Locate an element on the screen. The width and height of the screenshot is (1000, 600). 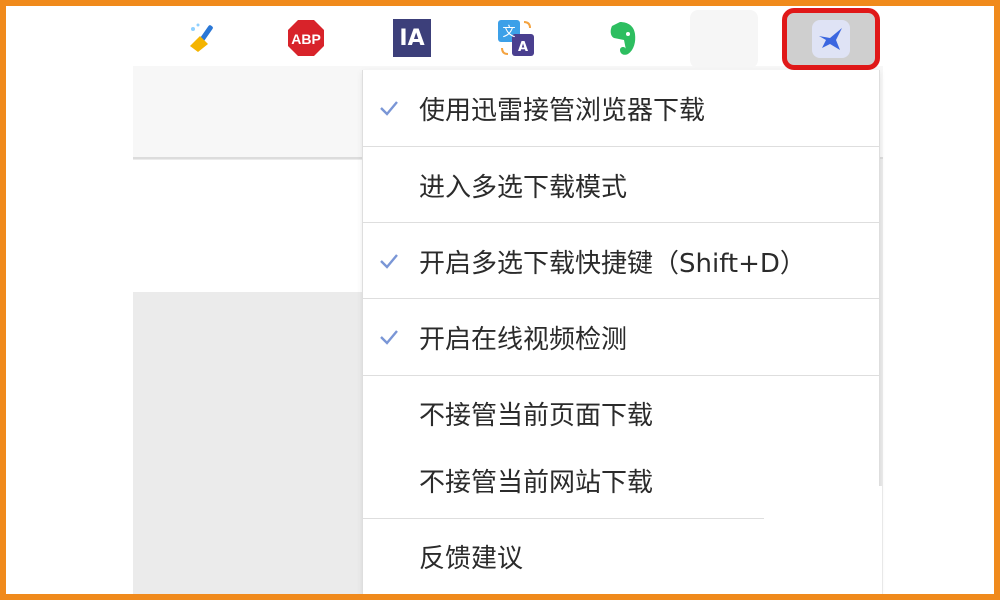
page-content-area is located at coordinates (248, 226).